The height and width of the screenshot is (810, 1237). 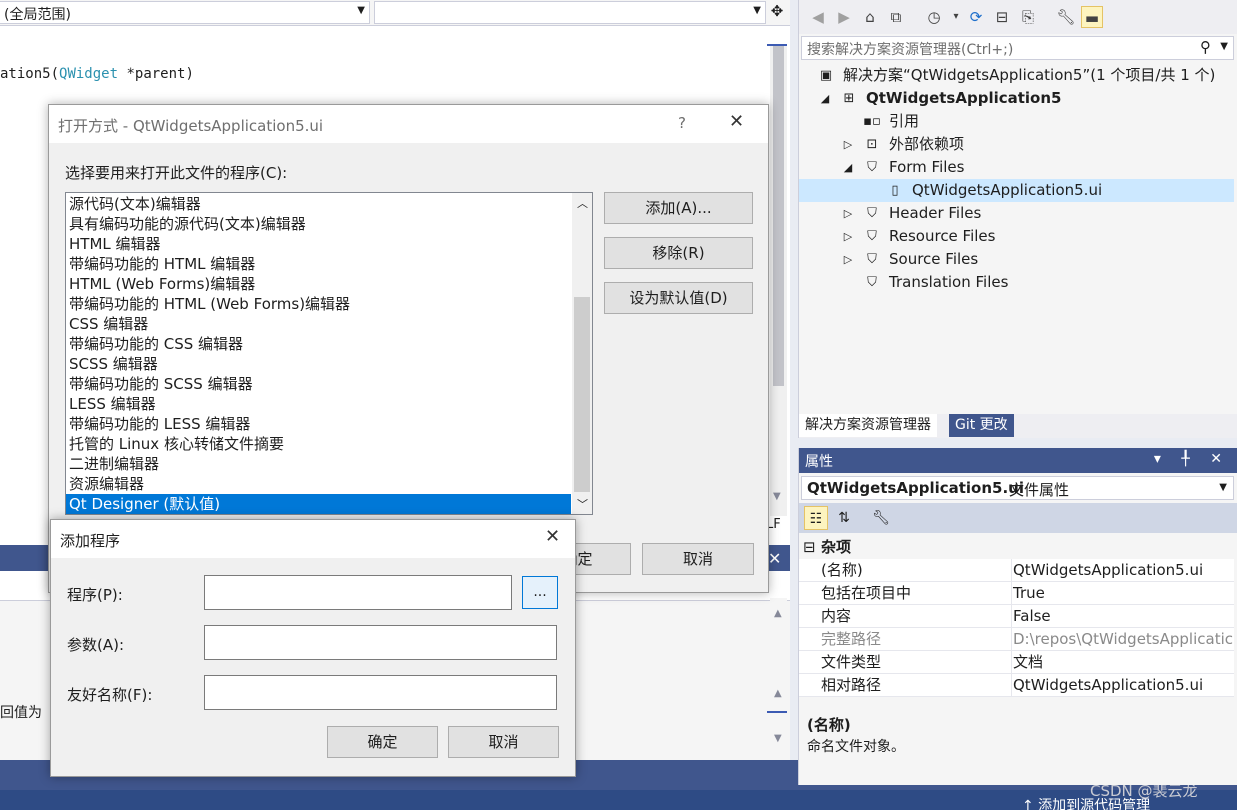 What do you see at coordinates (185, 12) in the screenshot?
I see `scope-dropdown: (全局范围) ▼` at bounding box center [185, 12].